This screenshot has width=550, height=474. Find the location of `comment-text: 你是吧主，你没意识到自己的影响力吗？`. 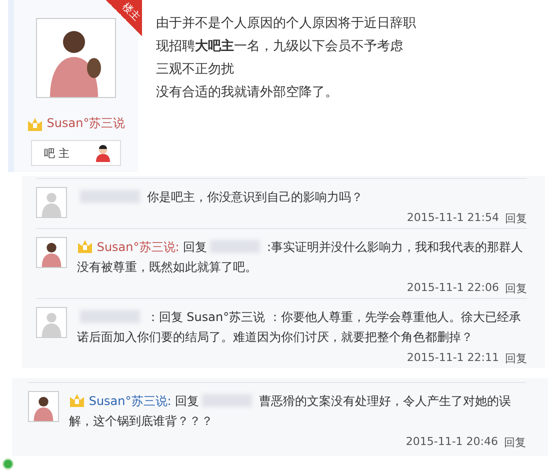

comment-text: 你是吧主，你没意识到自己的影响力吗？ is located at coordinates (302, 197).